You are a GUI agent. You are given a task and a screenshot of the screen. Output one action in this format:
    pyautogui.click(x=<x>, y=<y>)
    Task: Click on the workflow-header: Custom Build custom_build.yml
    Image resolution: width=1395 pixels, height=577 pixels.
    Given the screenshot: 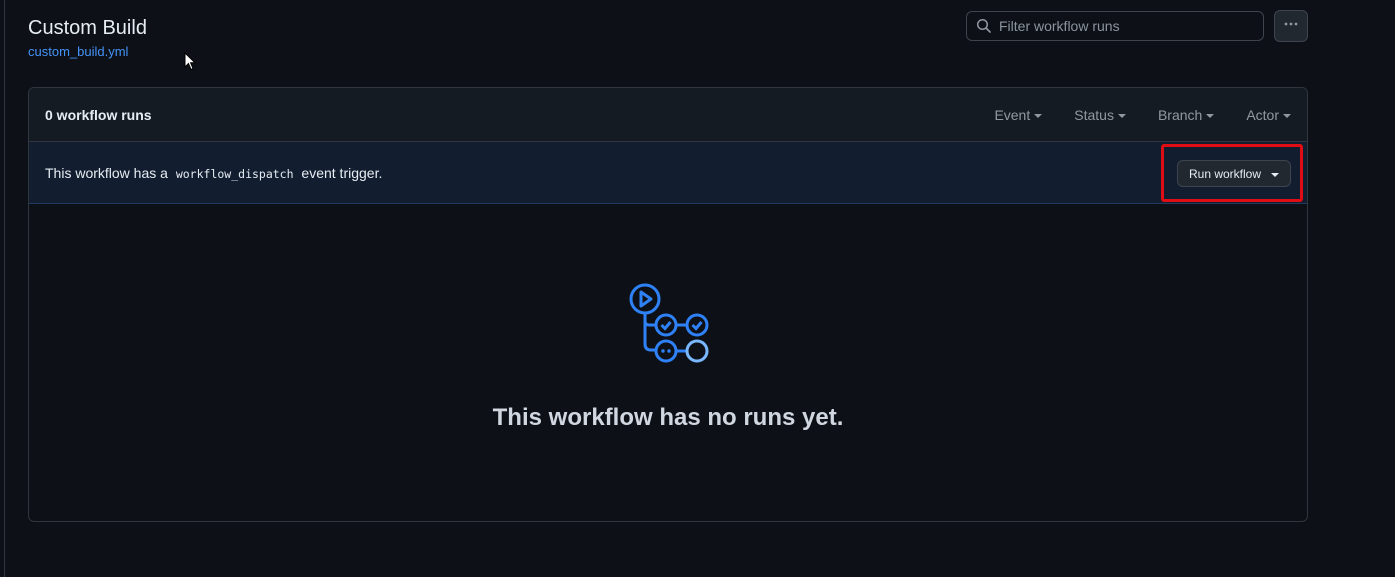 What is the action you would take?
    pyautogui.click(x=87, y=37)
    